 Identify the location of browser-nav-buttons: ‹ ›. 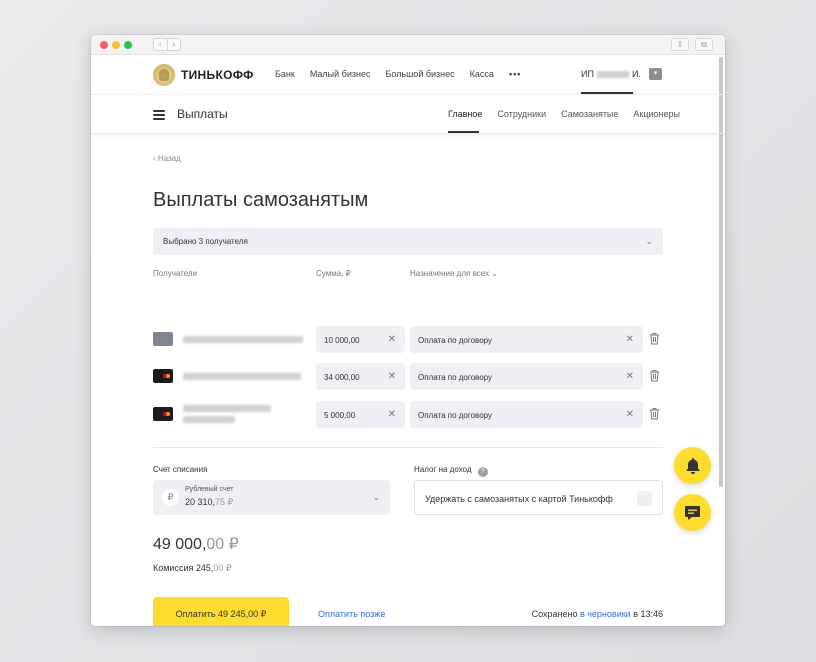
(167, 44).